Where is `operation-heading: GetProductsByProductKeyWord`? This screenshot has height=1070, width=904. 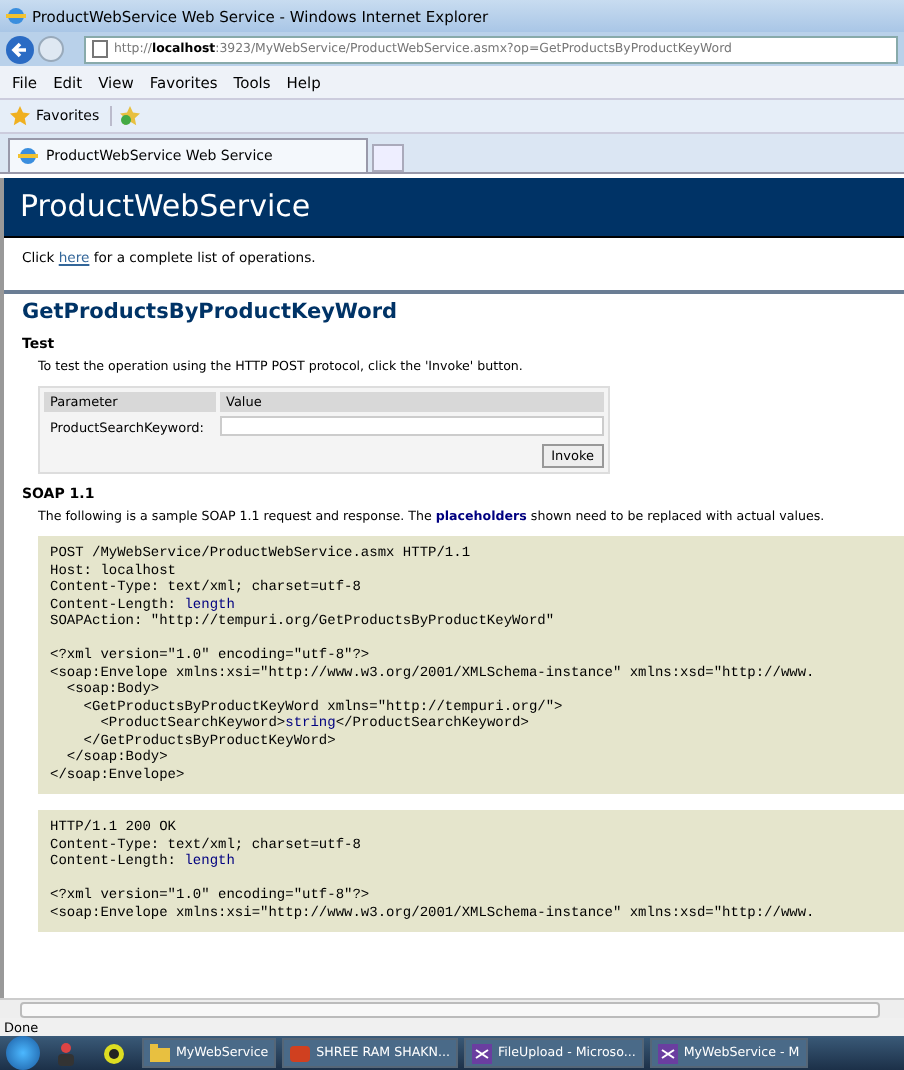
operation-heading: GetProductsByProductKeyWord is located at coordinates (211, 312).